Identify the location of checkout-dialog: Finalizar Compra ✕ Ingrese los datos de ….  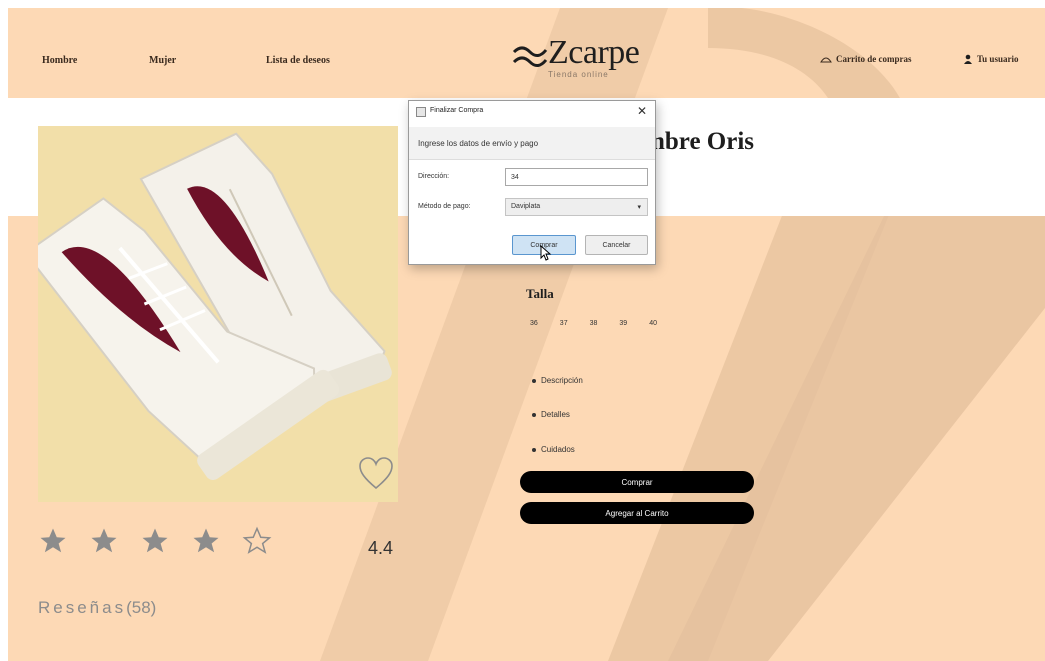
(532, 182).